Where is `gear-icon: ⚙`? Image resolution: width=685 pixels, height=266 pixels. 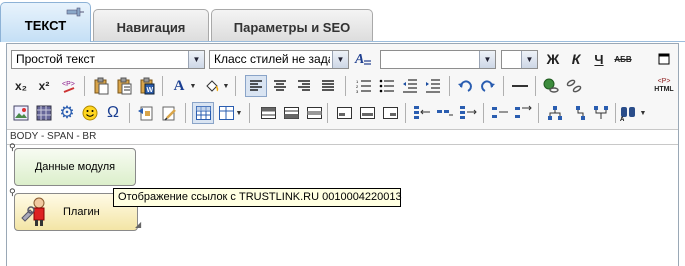
gear-icon: ⚙ is located at coordinates (67, 113).